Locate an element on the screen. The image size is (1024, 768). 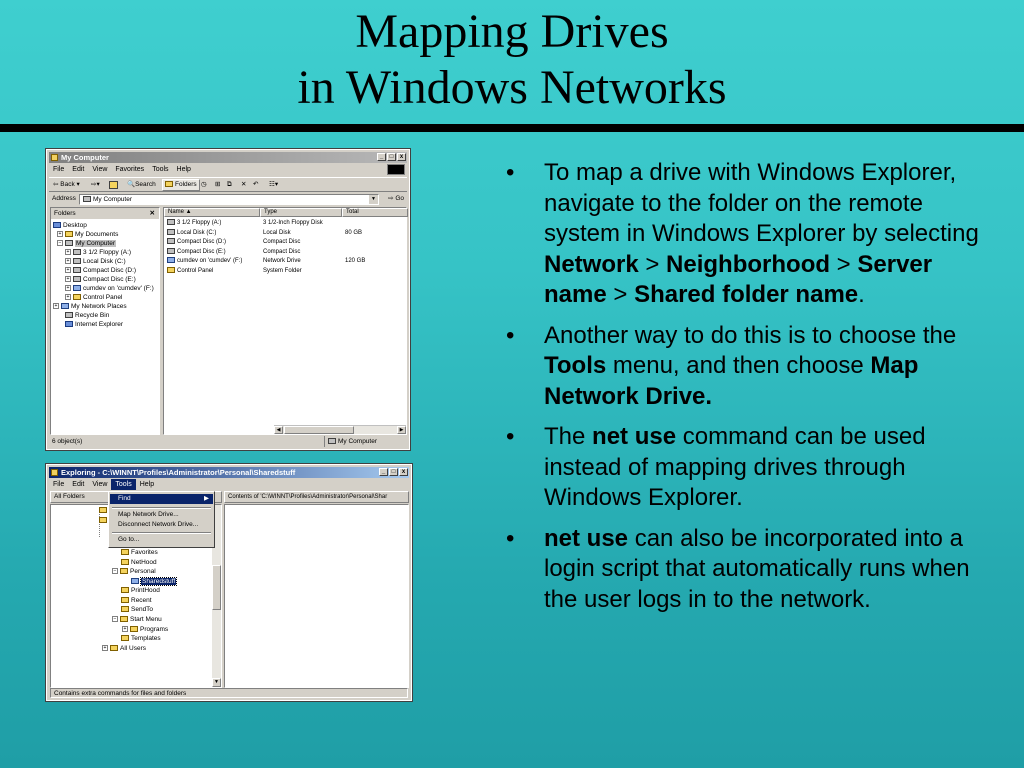
scroll-left-icon: ◀ is located at coordinates (278, 430).